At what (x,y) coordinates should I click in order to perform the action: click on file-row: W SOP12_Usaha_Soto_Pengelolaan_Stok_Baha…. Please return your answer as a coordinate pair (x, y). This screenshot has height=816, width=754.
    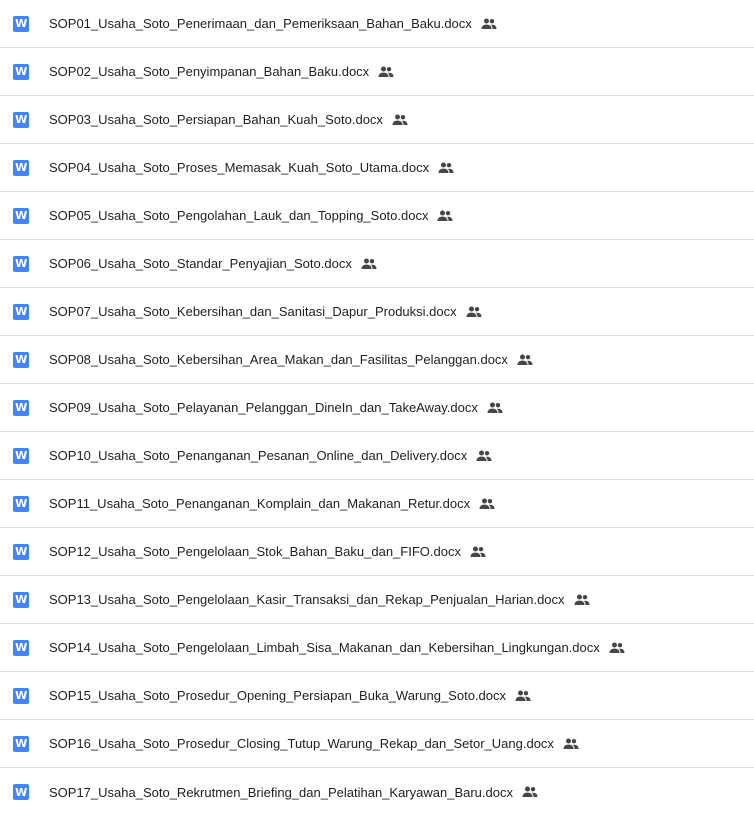
    Looking at the image, I should click on (377, 552).